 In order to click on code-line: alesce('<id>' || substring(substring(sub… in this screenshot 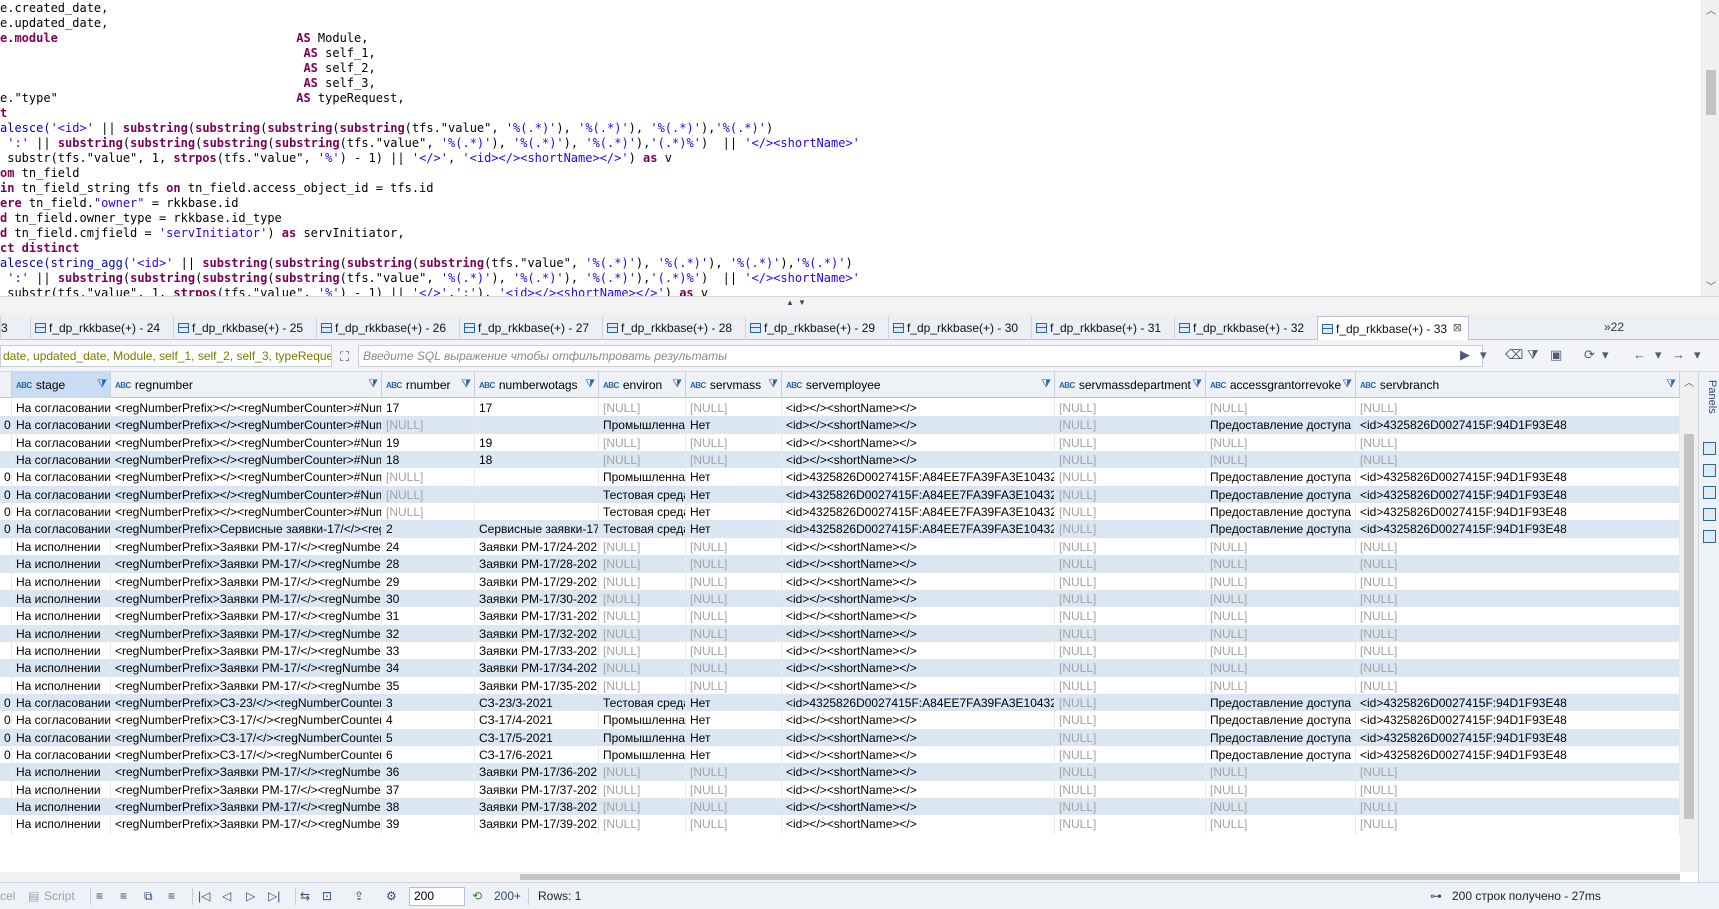, I will do `click(850, 128)`.